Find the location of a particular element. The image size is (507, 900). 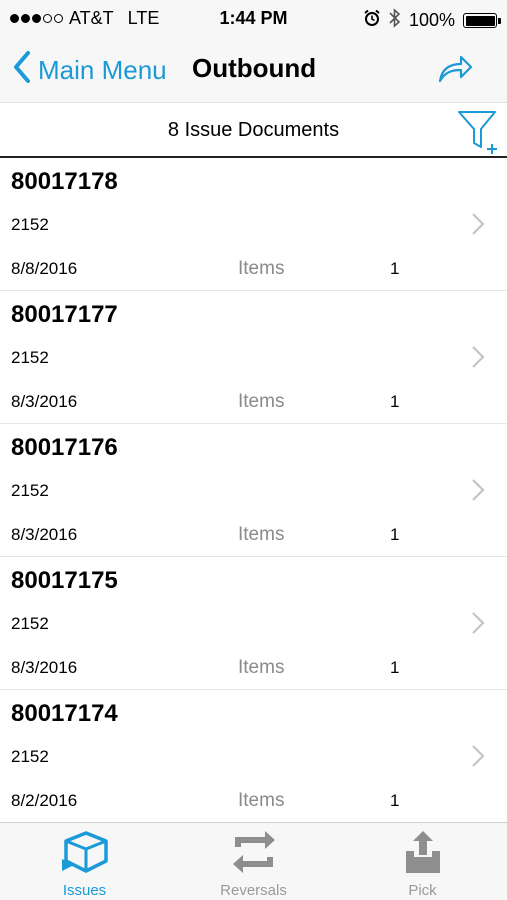

list-item: 80017174 2152 8/2/2016 Items 1 is located at coordinates (253, 756).